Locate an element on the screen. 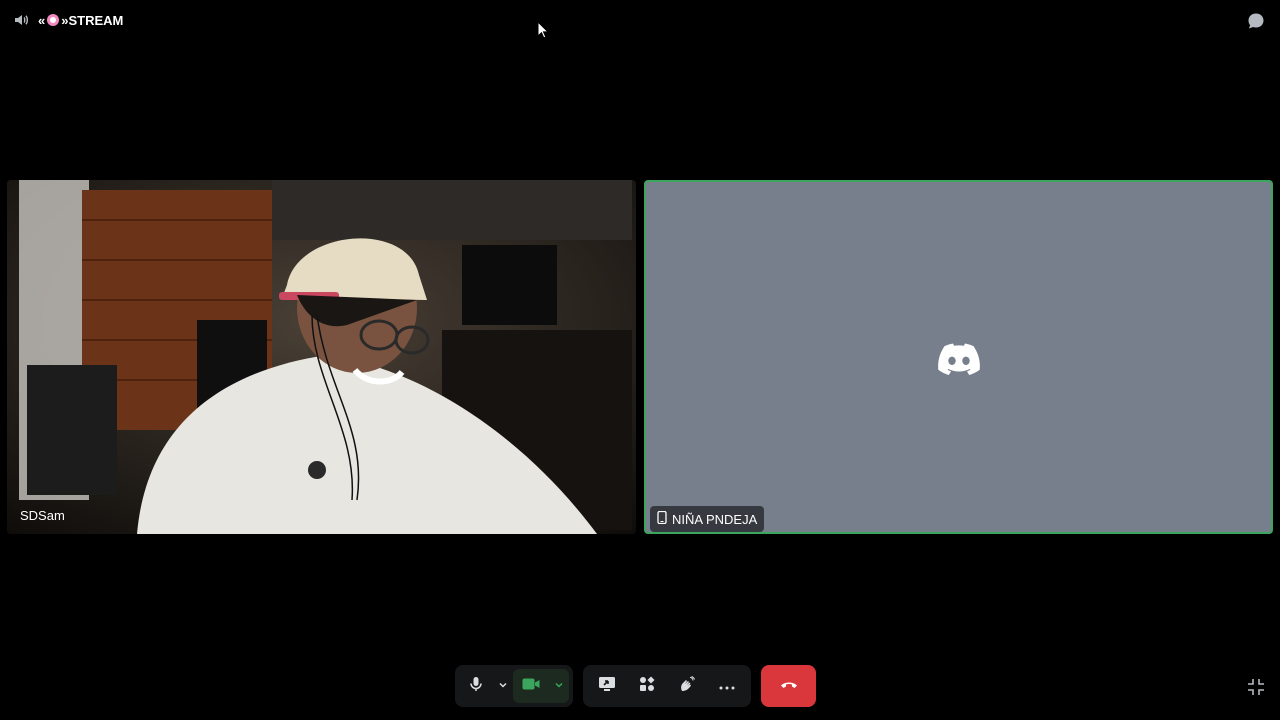  participant-name: NIÑA PNDEJA is located at coordinates (715, 519).